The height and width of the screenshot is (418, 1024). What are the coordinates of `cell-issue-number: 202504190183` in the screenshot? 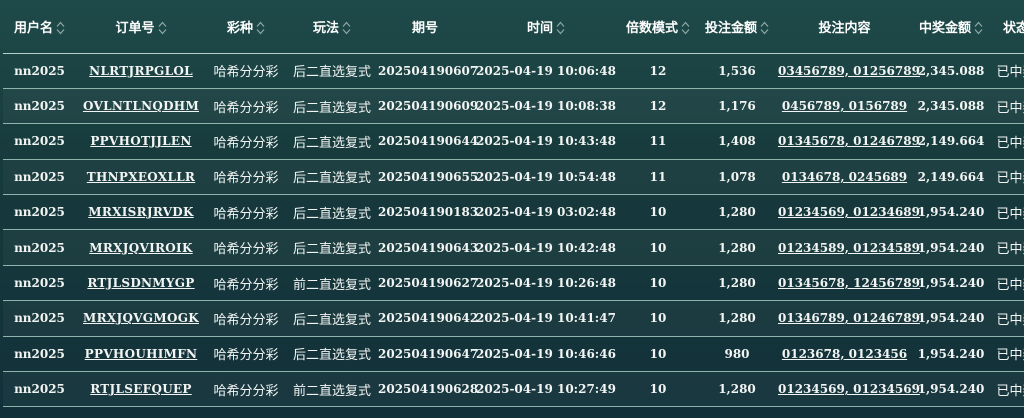 It's located at (428, 212).